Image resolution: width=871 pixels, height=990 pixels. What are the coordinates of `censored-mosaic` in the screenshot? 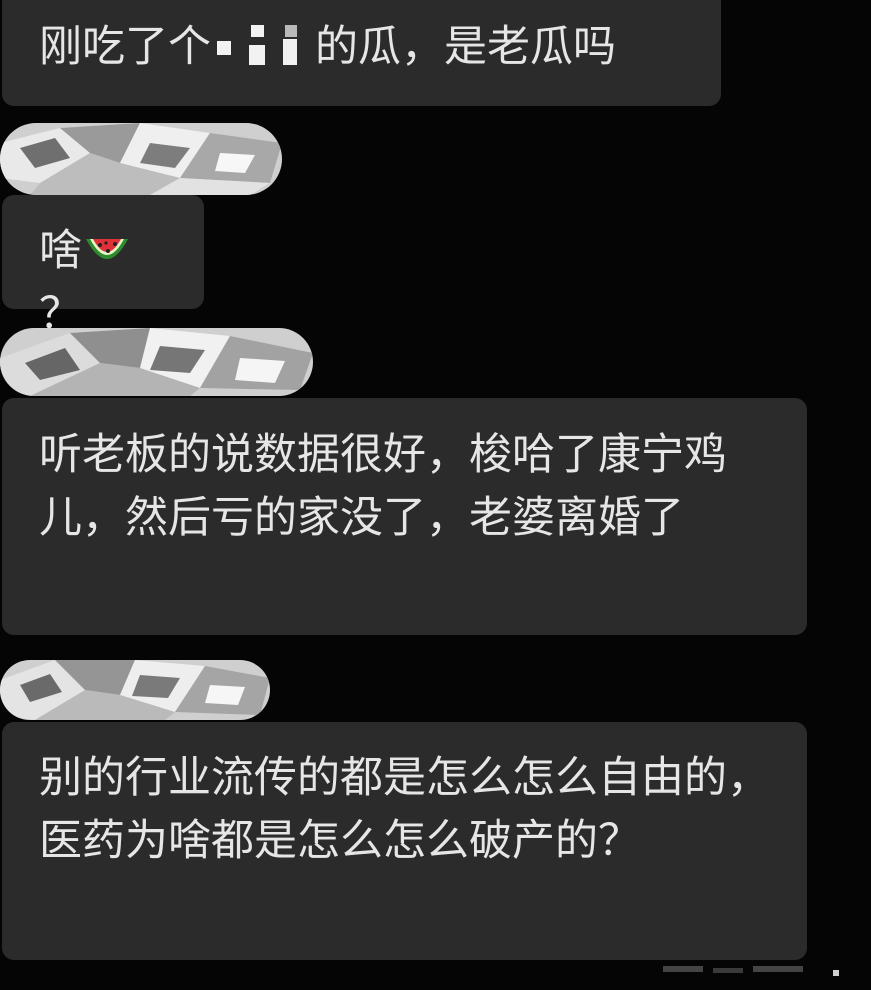 It's located at (263, 45).